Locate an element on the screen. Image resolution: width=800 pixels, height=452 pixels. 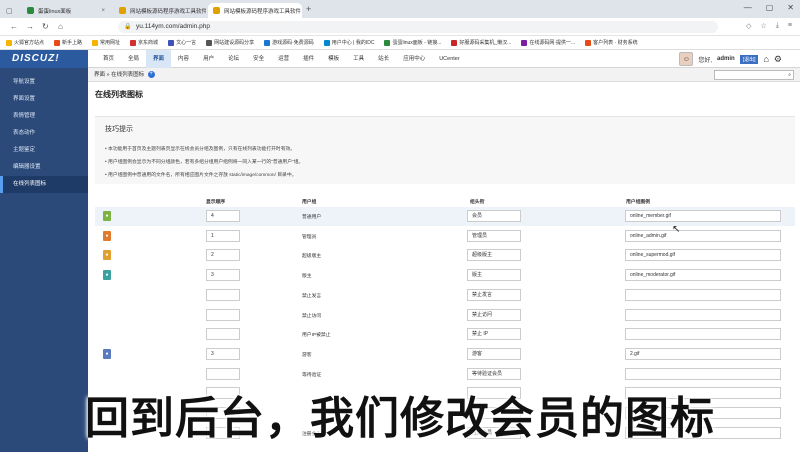
bookmark-item: 用户中心 | 我的IDC is located at coordinates (348, 42).